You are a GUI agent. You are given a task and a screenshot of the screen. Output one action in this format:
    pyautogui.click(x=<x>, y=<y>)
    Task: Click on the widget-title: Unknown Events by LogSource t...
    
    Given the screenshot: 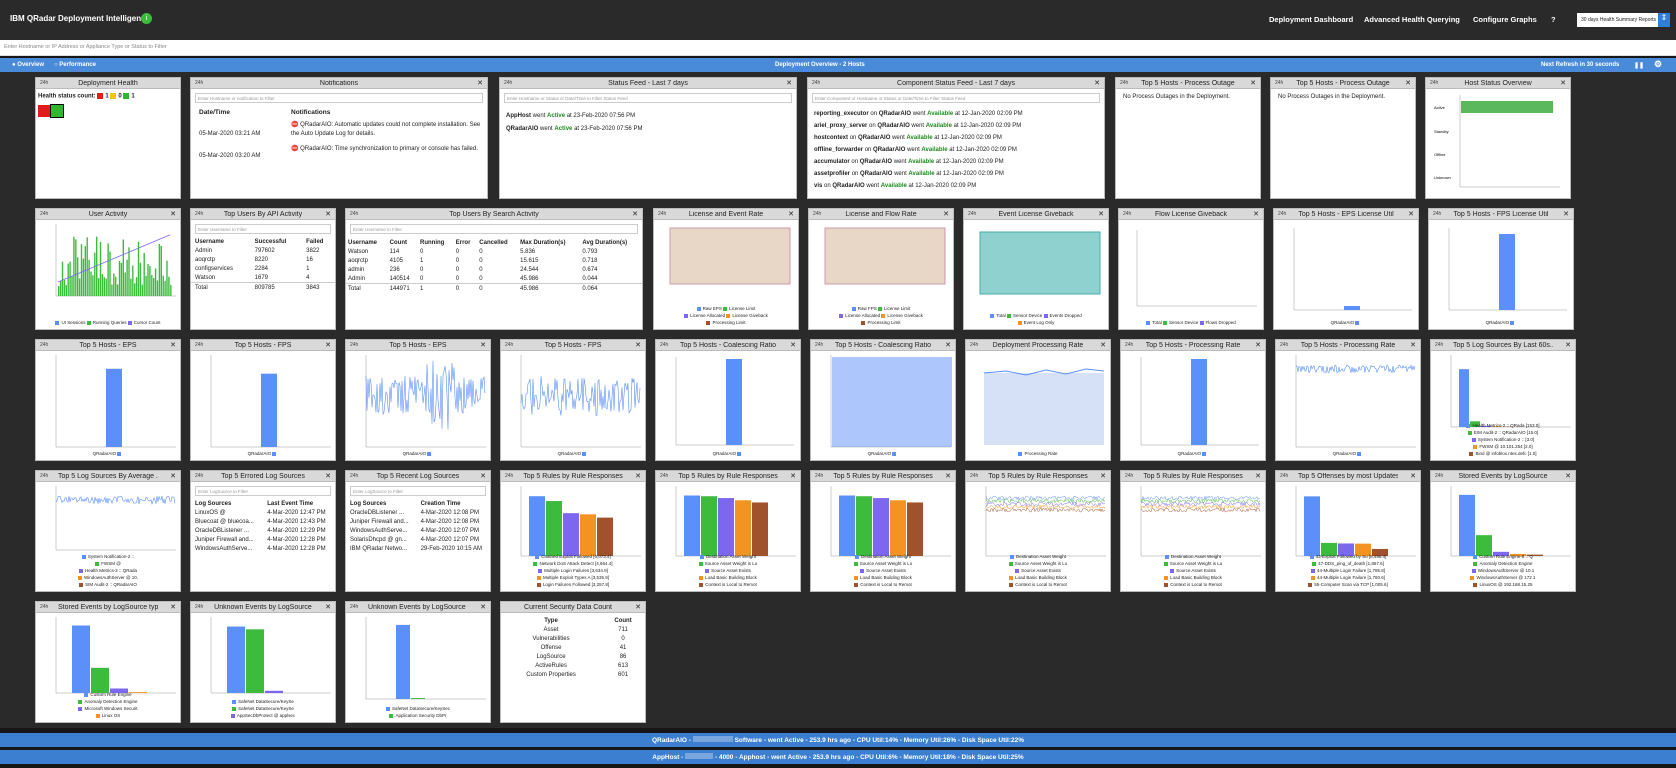 What is the action you would take?
    pyautogui.click(x=418, y=607)
    